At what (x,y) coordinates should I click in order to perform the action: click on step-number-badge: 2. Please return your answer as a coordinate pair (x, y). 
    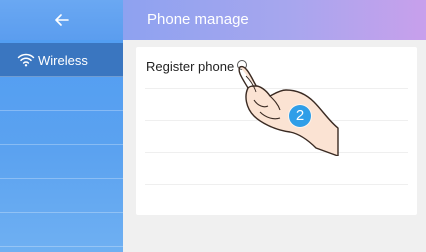
    Looking at the image, I should click on (300, 116).